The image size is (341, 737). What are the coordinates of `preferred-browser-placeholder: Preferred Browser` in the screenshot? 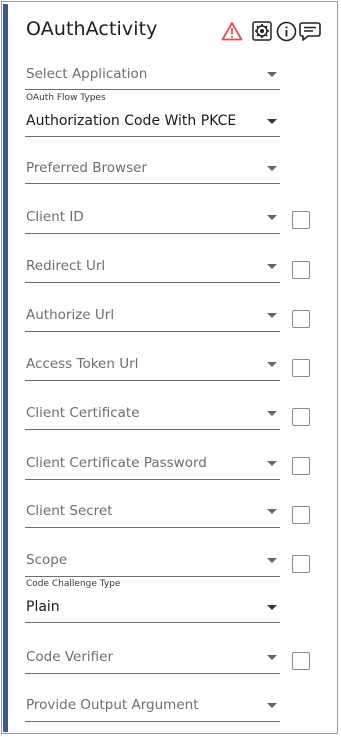 It's located at (86, 168).